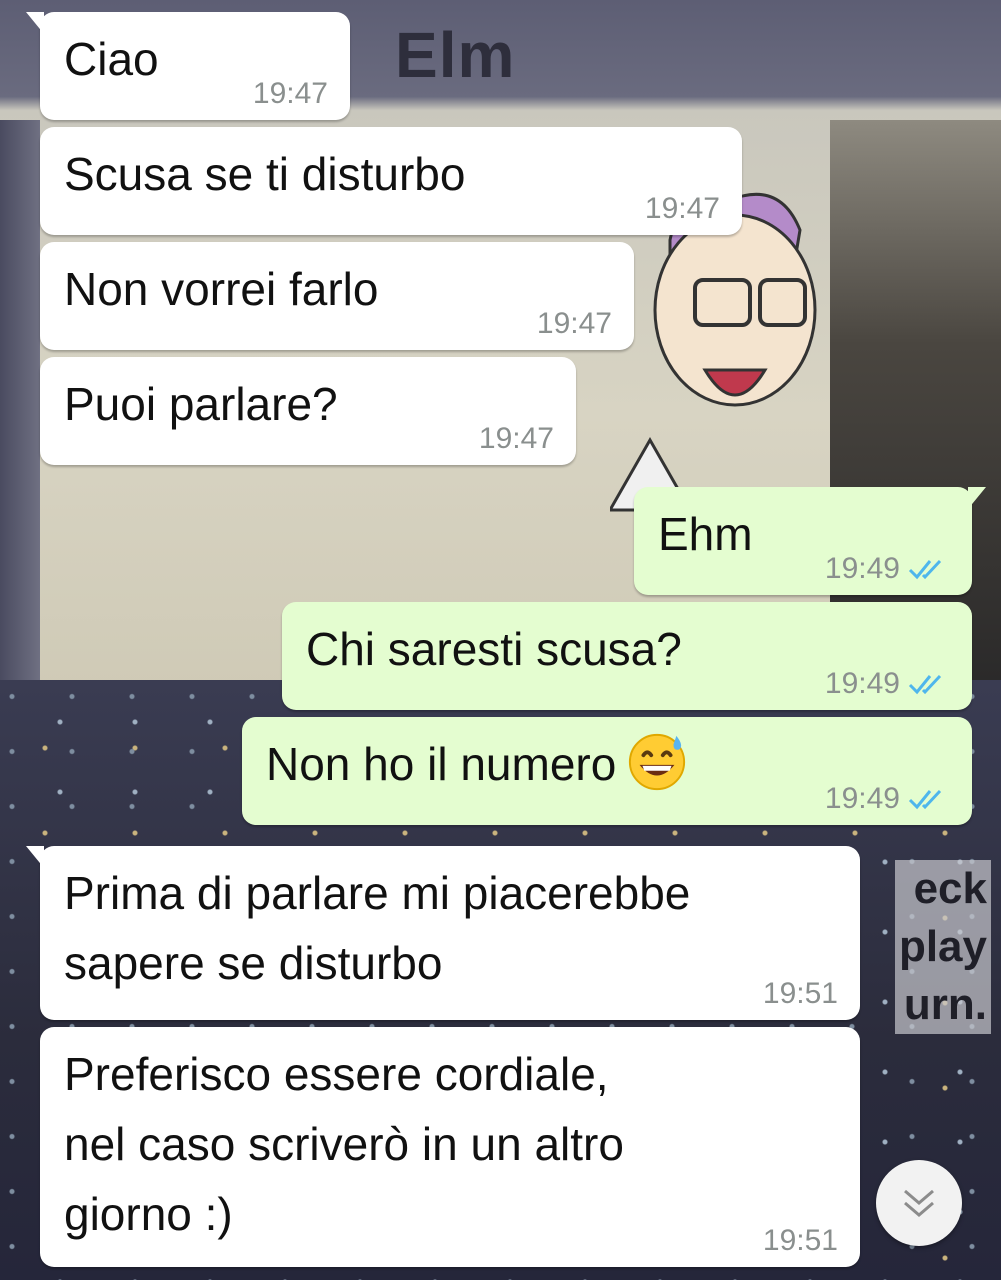 The height and width of the screenshot is (1280, 1001). Describe the element at coordinates (455, 55) in the screenshot. I see `wallpaper-title-text: Elm` at that location.